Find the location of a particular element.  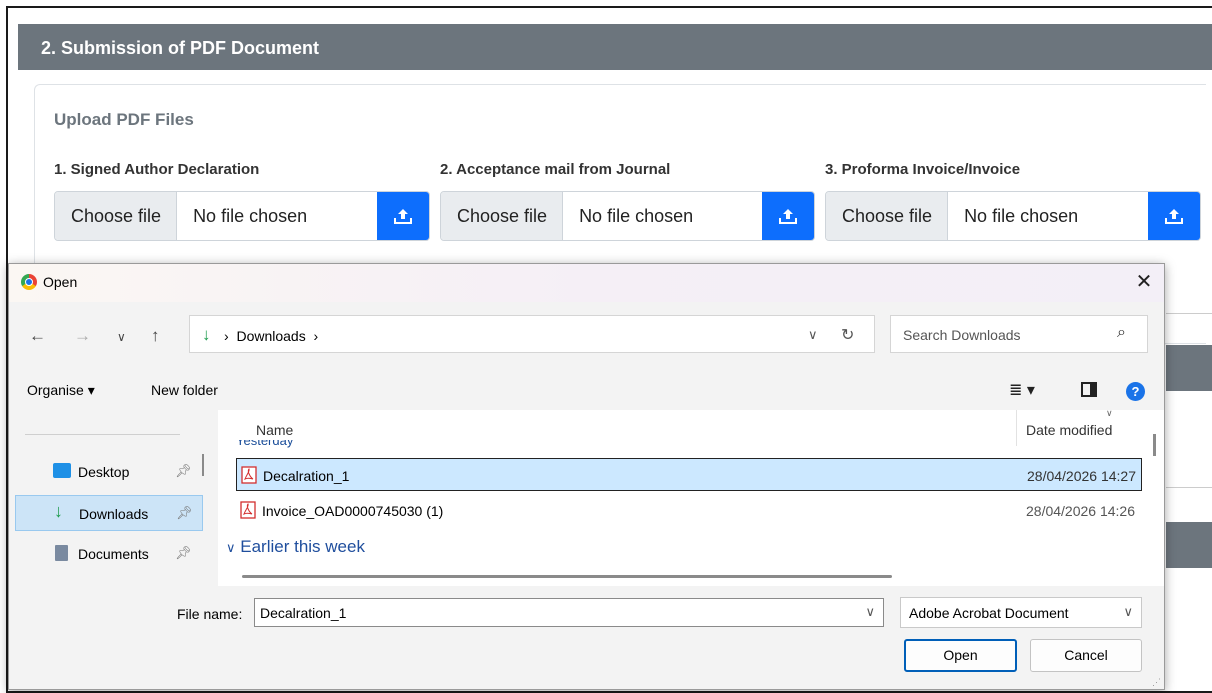

cancel-button: Cancel is located at coordinates (1086, 655).